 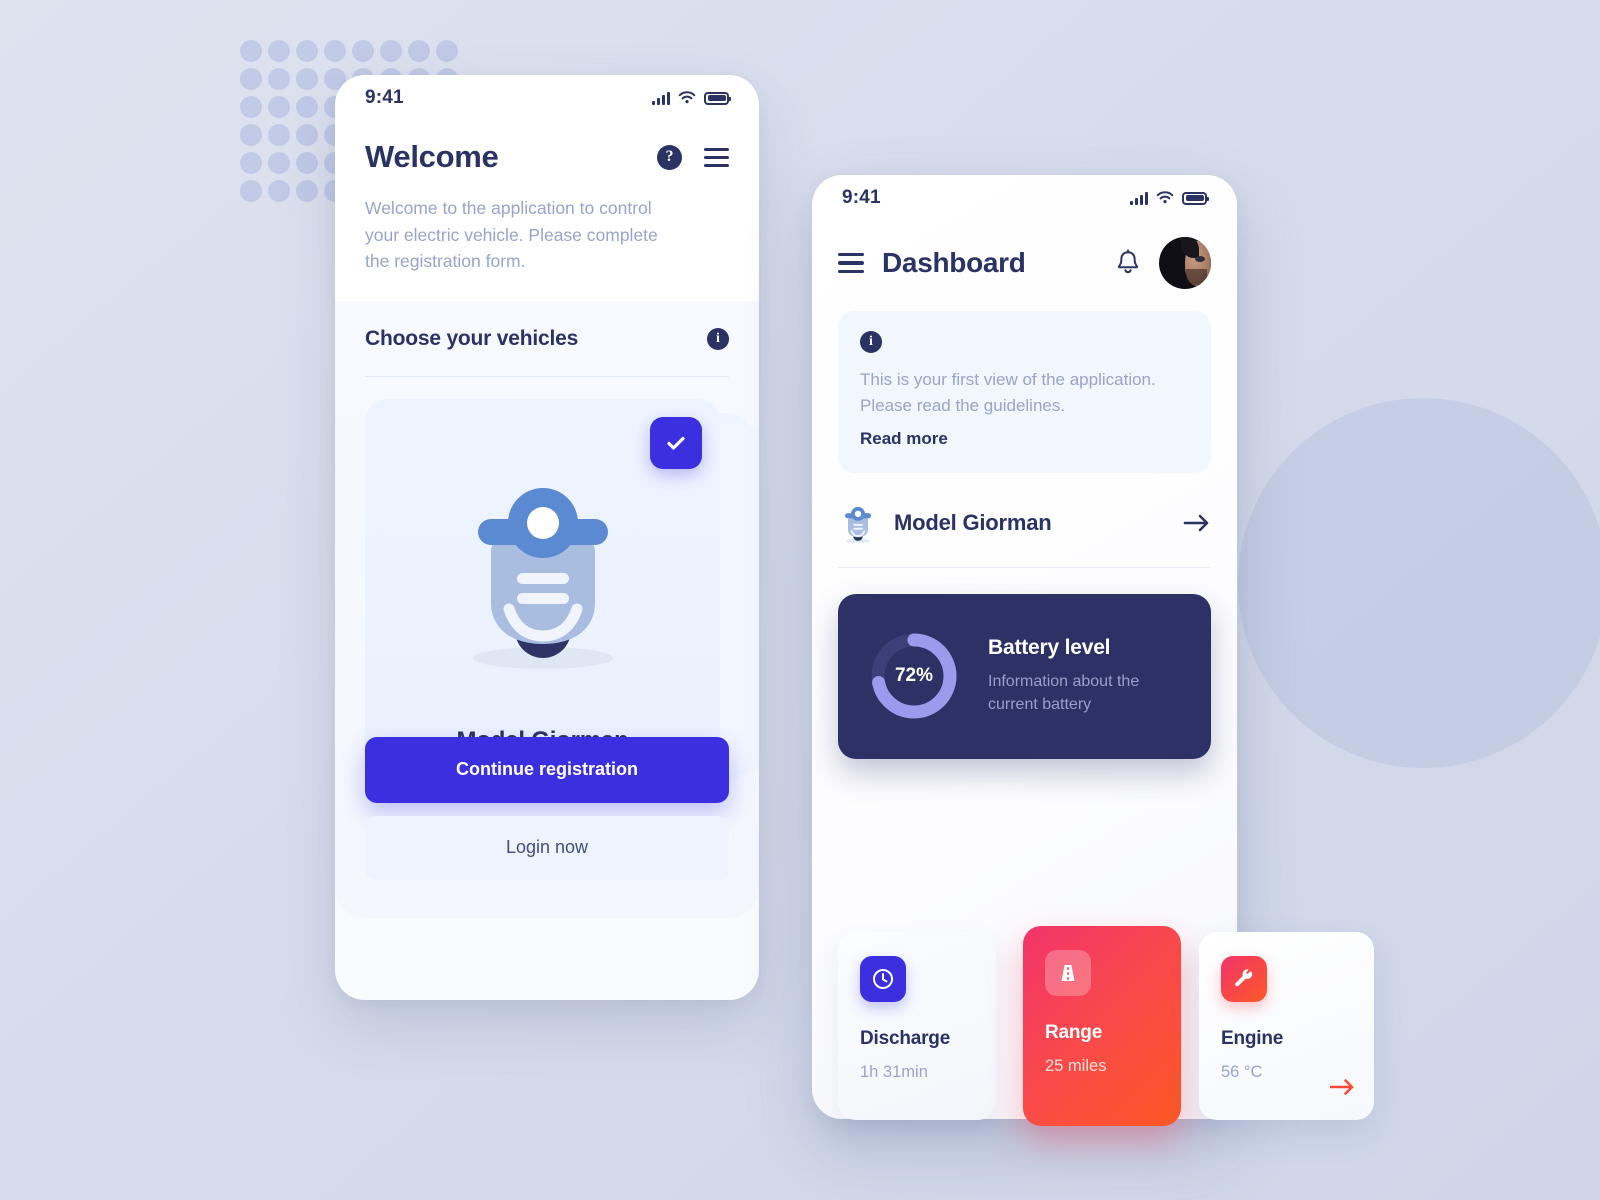 I want to click on stat-card-discharge: Discharge 1h 31min, so click(x=917, y=1026).